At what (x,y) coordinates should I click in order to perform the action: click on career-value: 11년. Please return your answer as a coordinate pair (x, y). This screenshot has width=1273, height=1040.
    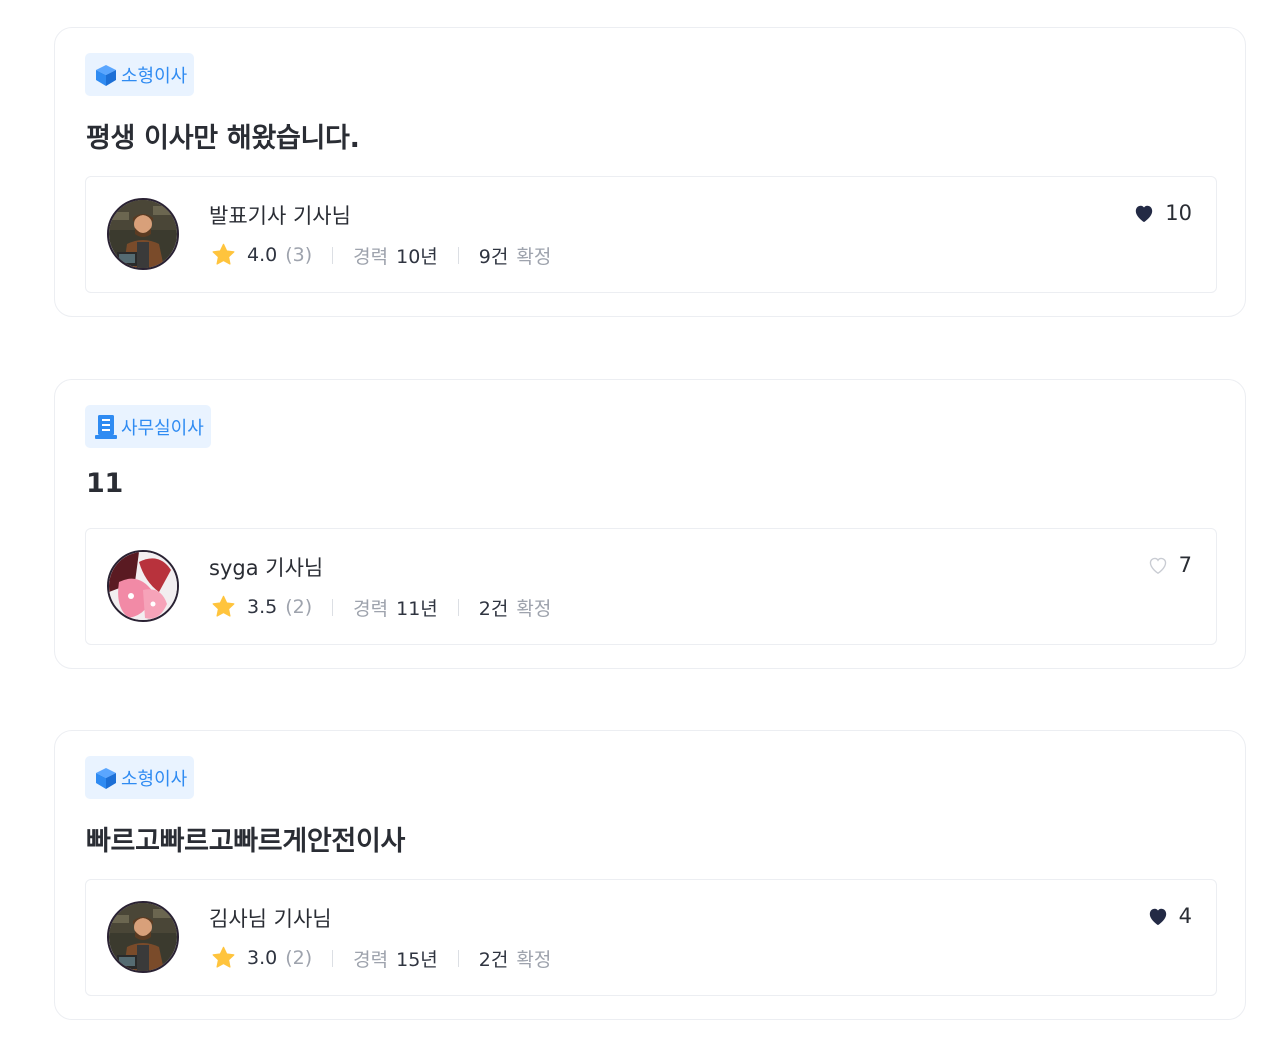
    Looking at the image, I should click on (417, 608).